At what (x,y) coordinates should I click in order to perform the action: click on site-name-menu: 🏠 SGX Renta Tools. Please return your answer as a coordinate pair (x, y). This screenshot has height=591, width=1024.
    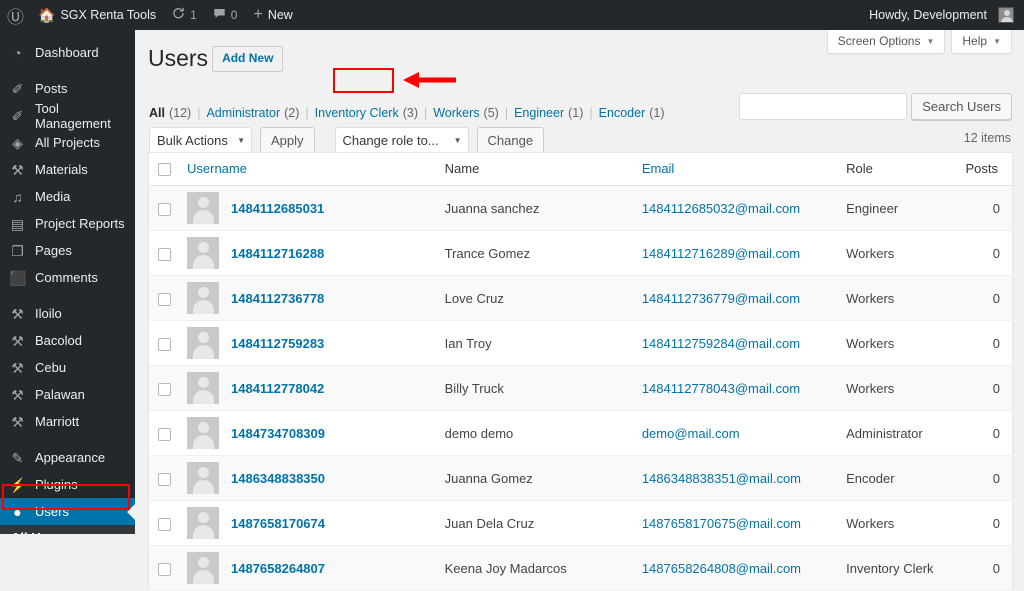
    Looking at the image, I should click on (97, 15).